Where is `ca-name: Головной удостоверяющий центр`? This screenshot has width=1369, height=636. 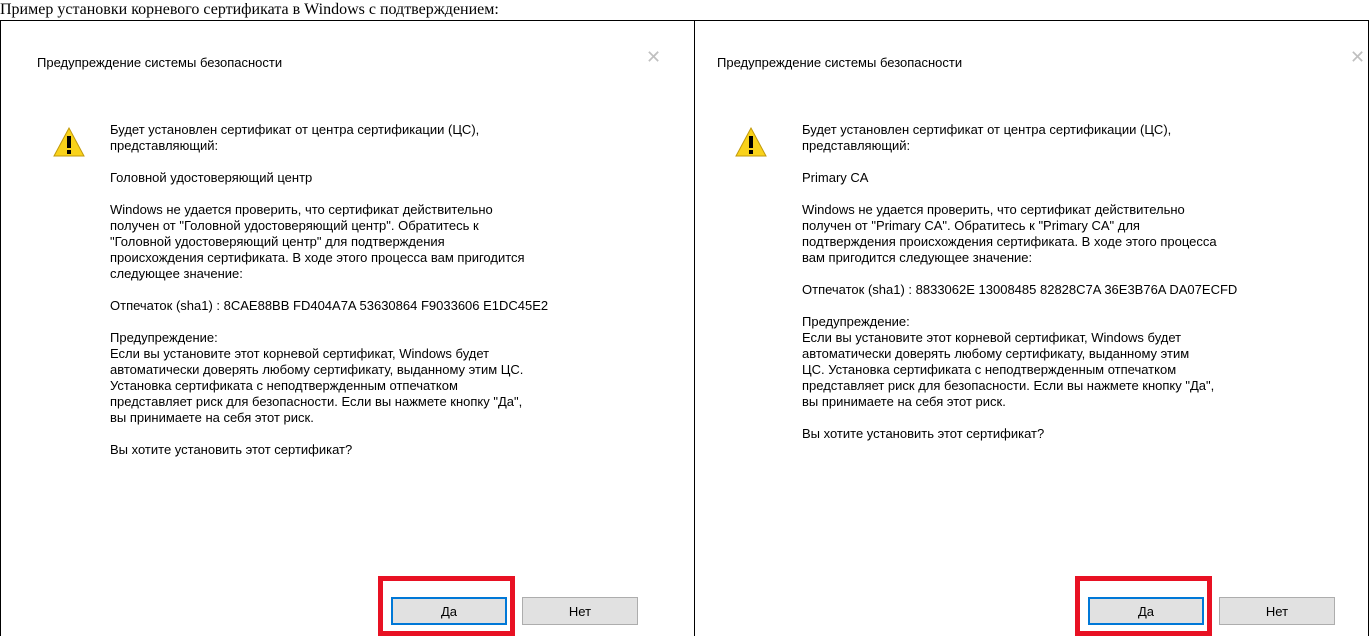
ca-name: Головной удостоверяющий центр is located at coordinates (211, 177).